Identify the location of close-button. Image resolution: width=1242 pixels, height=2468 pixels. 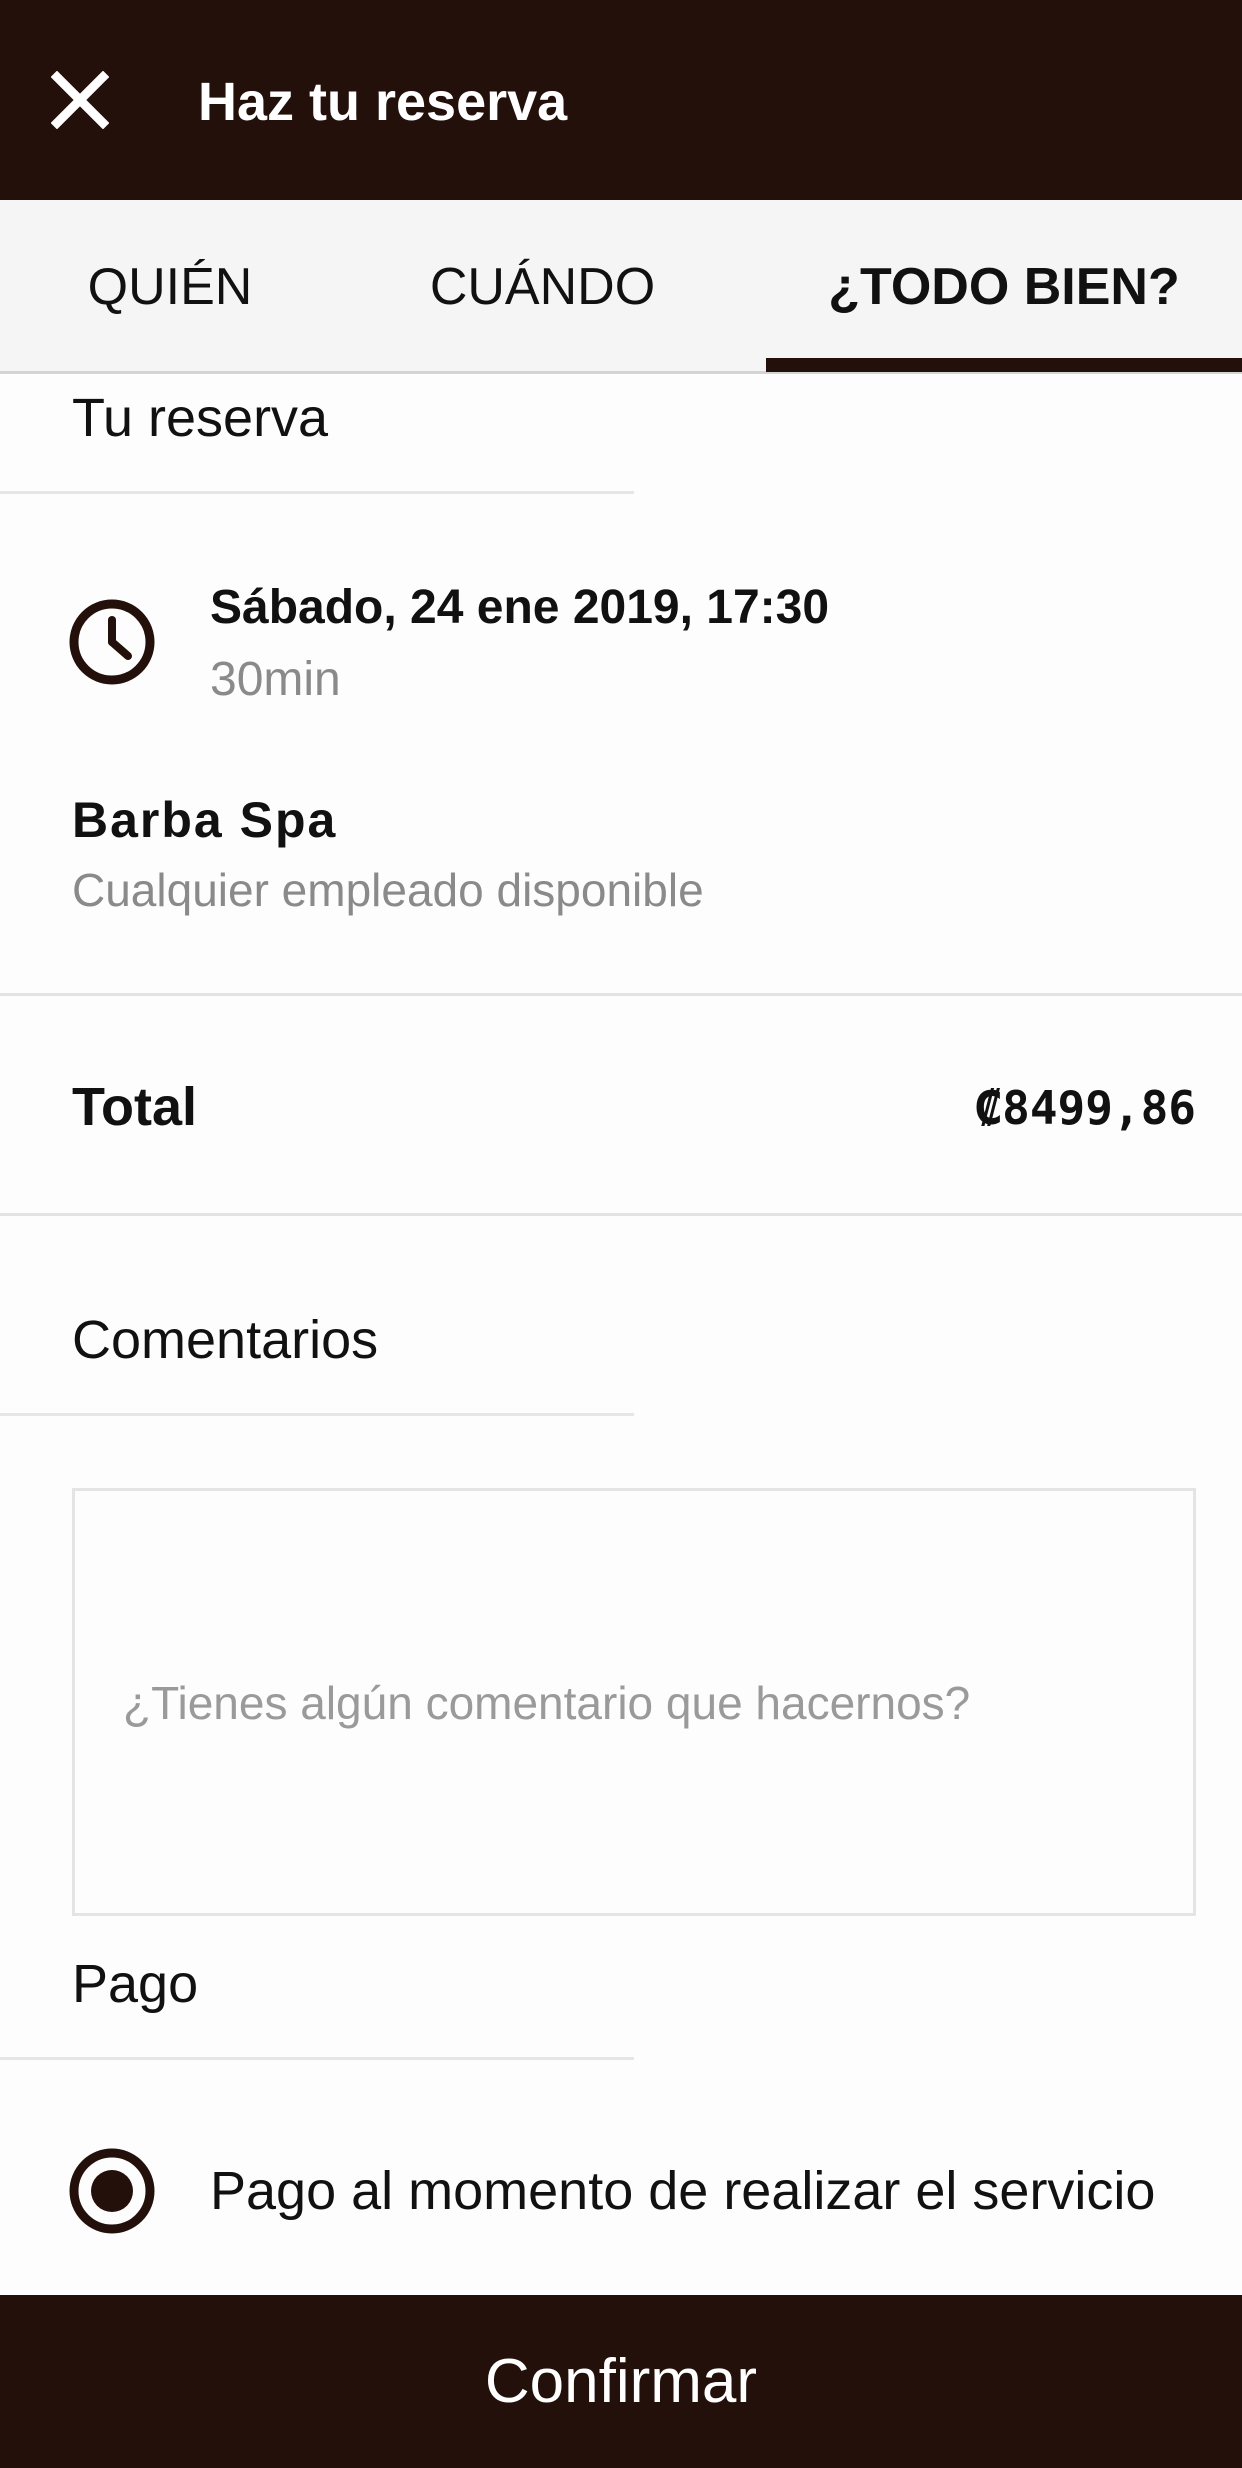
(80, 100).